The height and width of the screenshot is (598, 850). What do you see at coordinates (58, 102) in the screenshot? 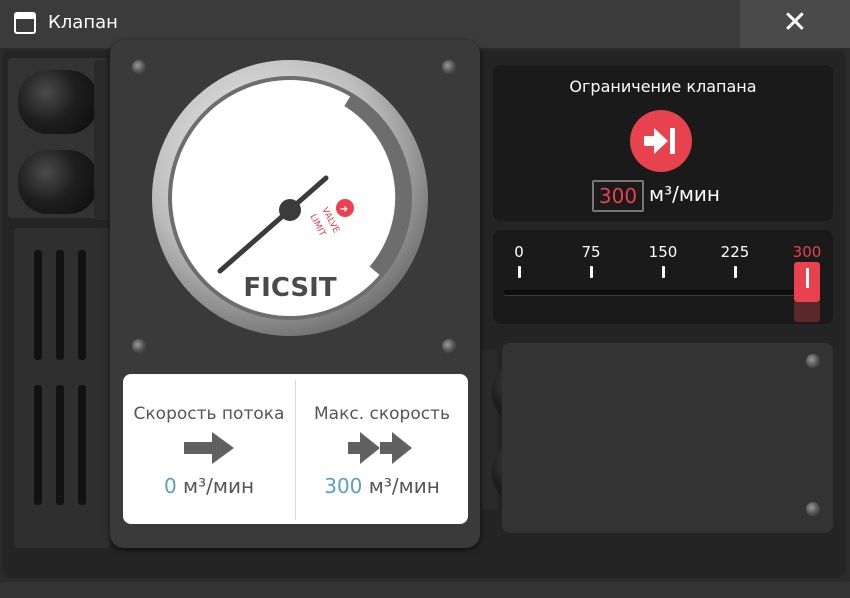
I see `pipe-left-top` at bounding box center [58, 102].